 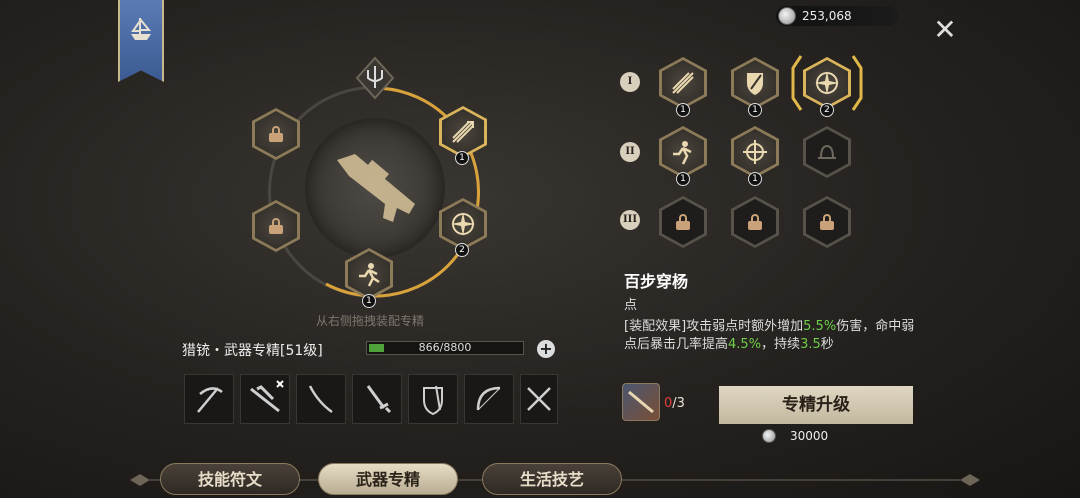 I want to click on scythe-icon, so click(x=210, y=400).